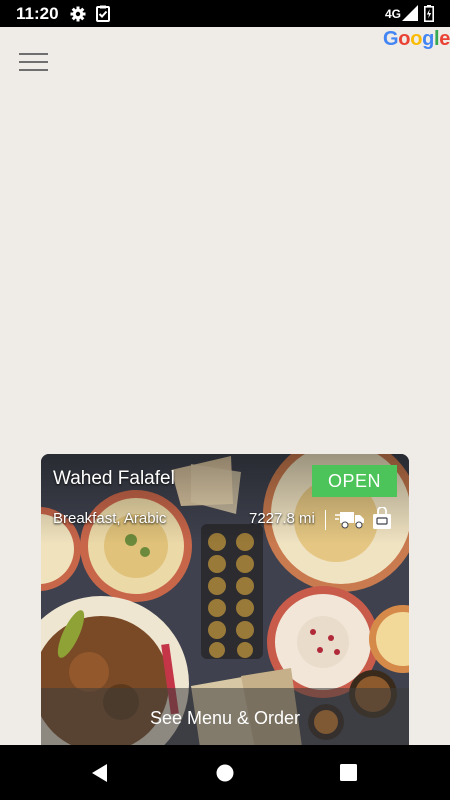 This screenshot has height=800, width=450. I want to click on google-logo-letter: G, so click(391, 39).